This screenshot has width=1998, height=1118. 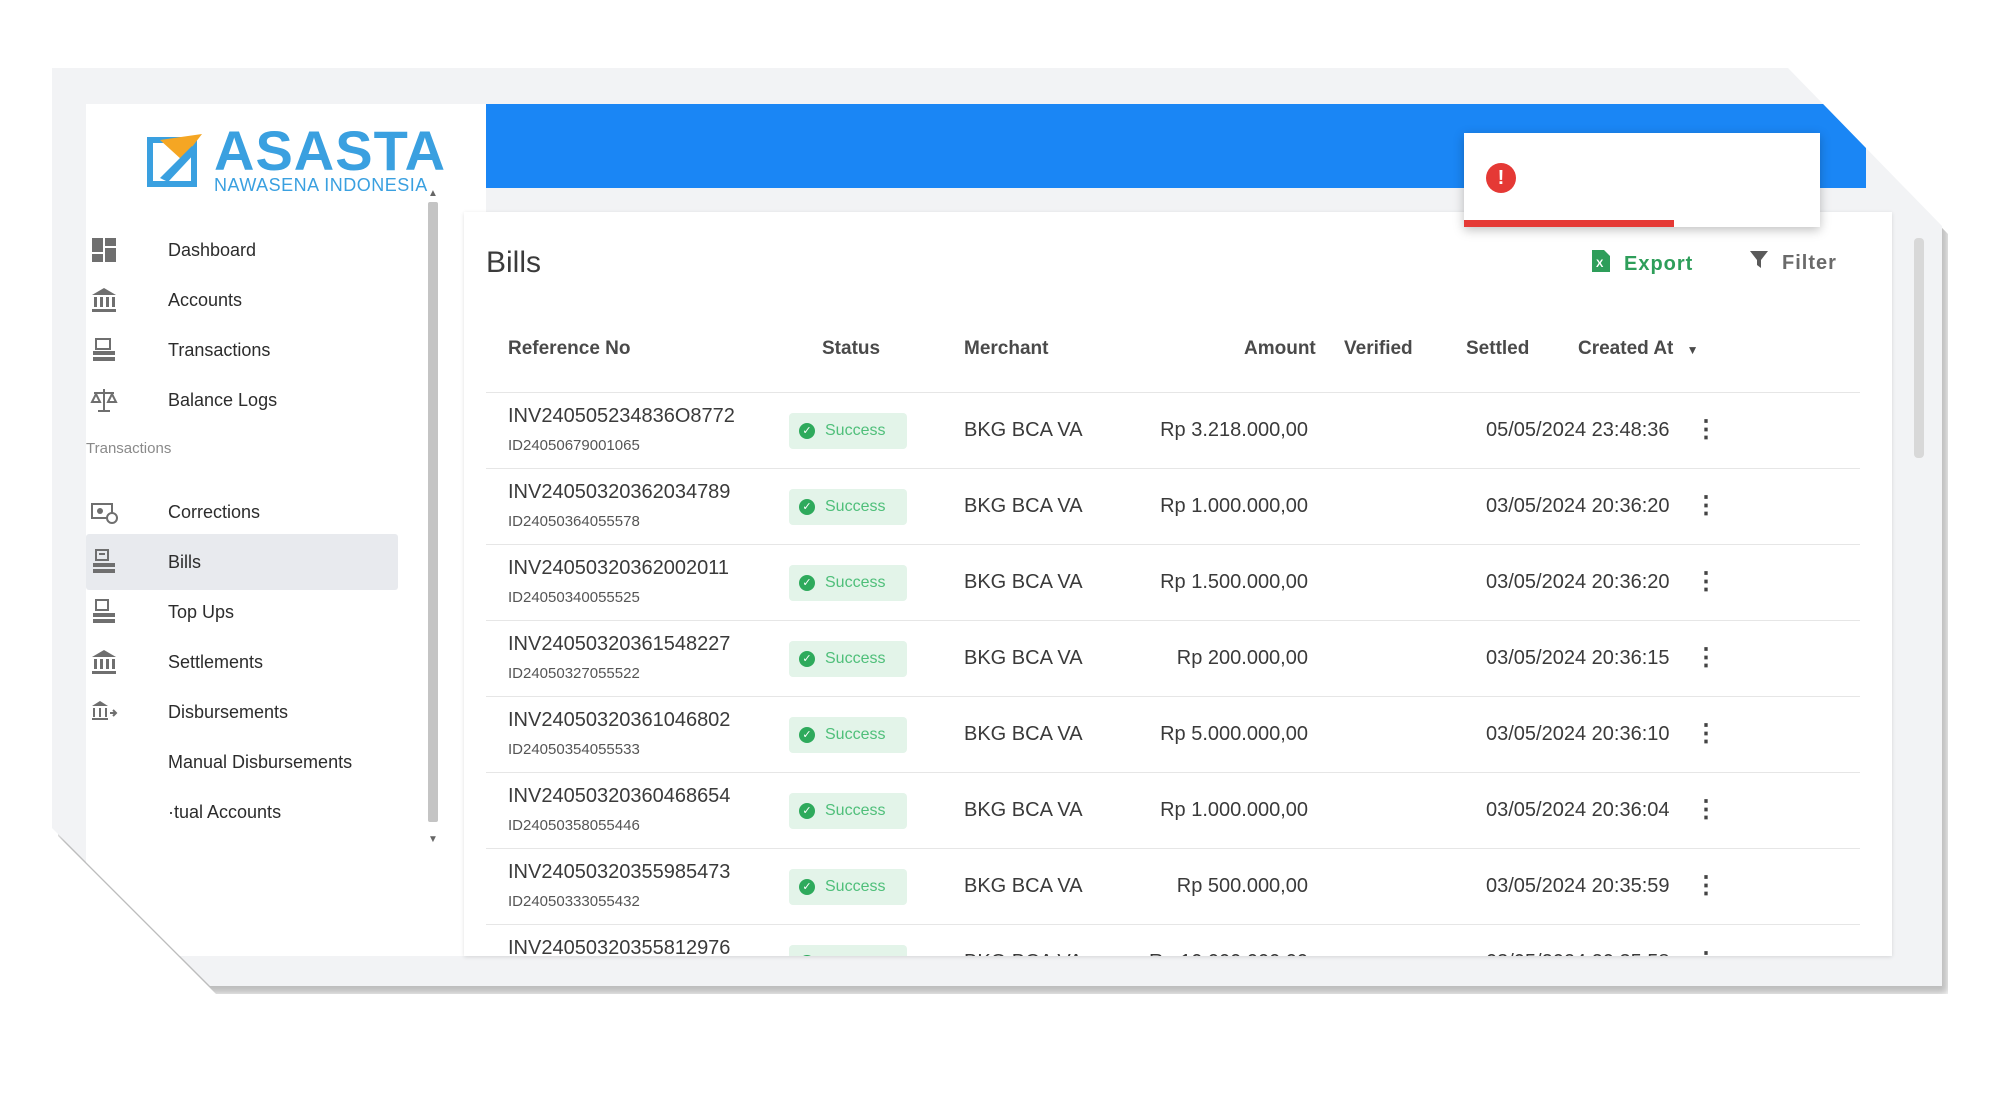 I want to click on sidebar-item-balance-logs: Balance Logs, so click(x=242, y=400).